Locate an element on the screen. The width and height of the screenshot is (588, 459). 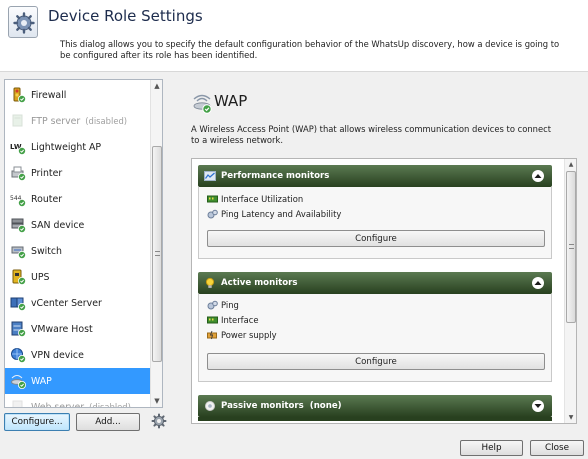
role-item-vmware-host: VMware Host is located at coordinates (83, 329).